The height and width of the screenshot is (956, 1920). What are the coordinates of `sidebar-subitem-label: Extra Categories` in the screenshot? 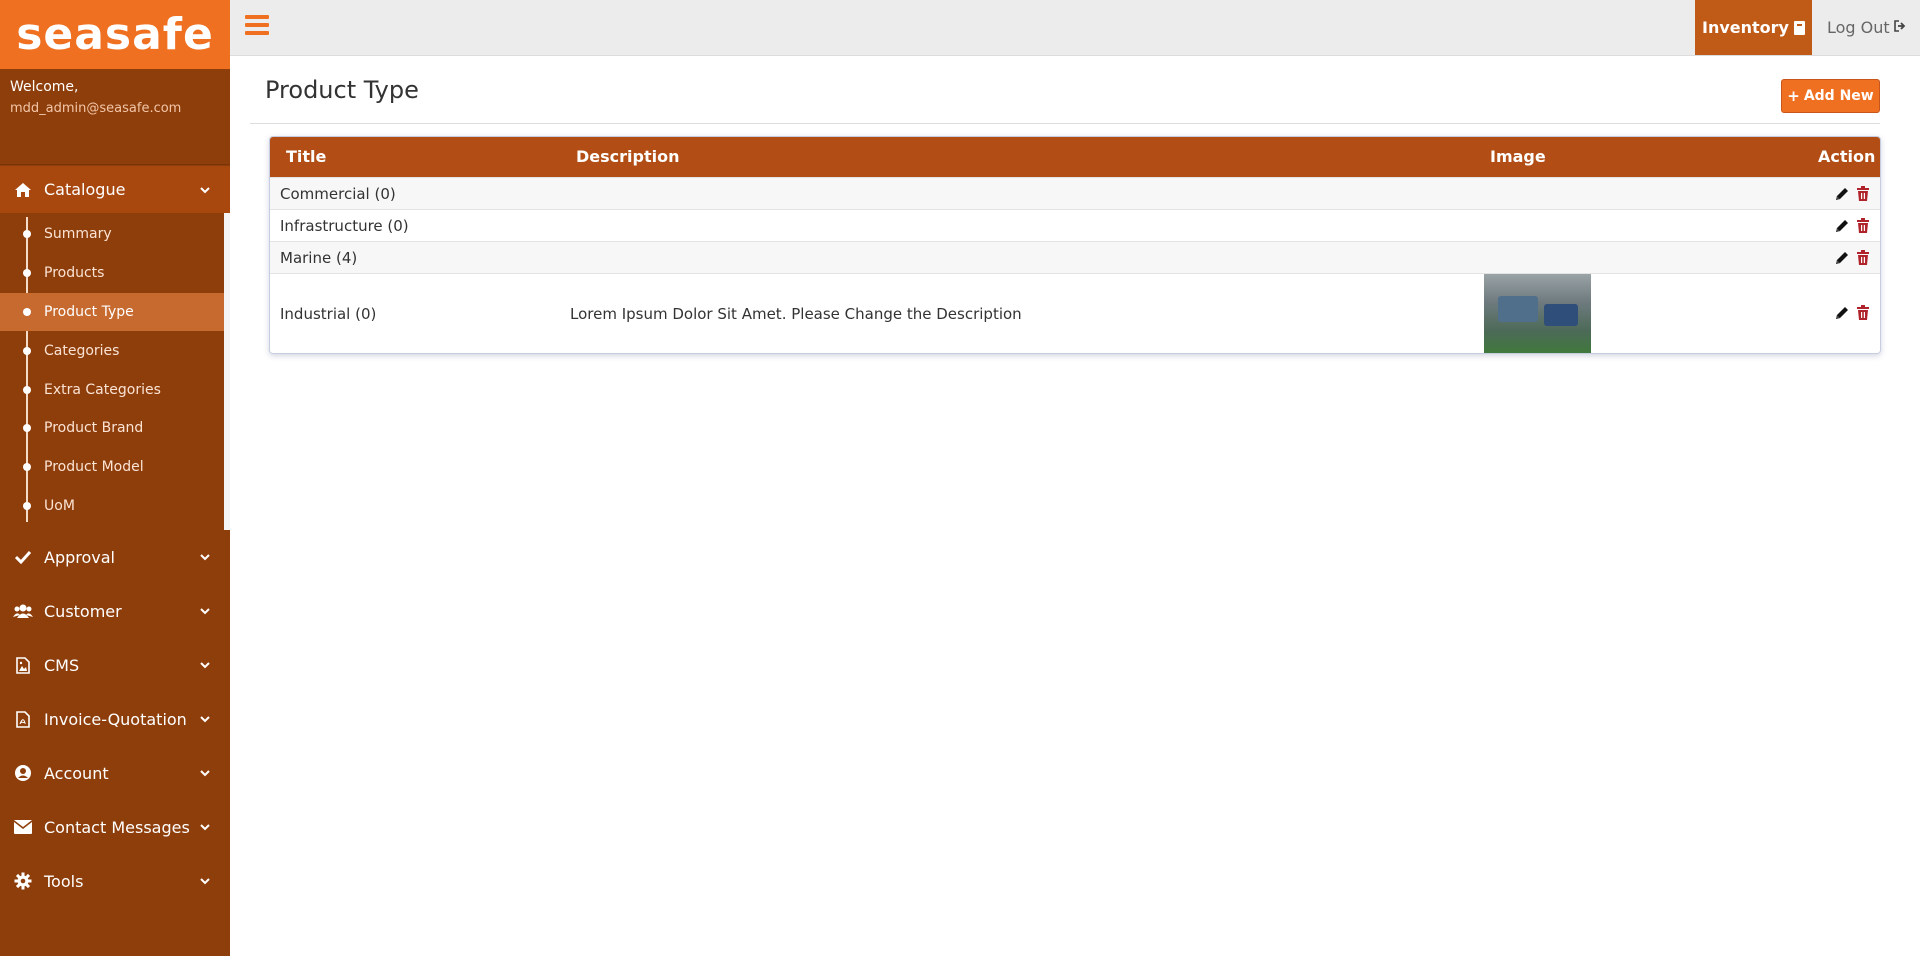 It's located at (102, 389).